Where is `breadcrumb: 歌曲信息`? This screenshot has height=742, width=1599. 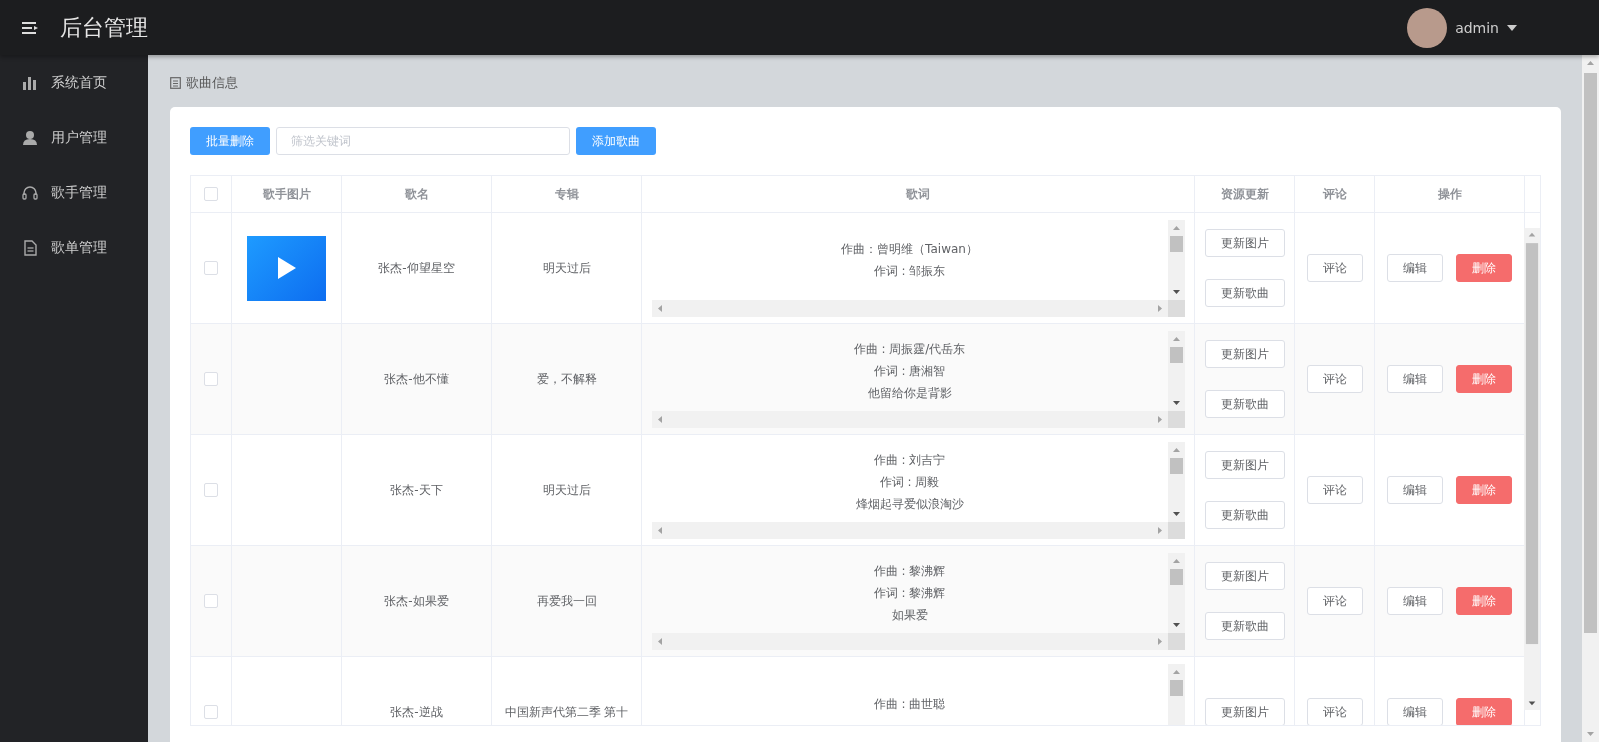 breadcrumb: 歌曲信息 is located at coordinates (212, 83).